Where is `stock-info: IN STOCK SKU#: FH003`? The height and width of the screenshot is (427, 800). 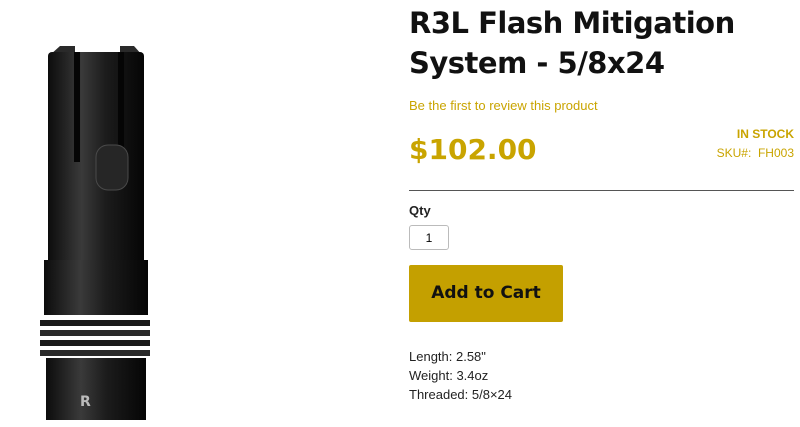
stock-info: IN STOCK SKU#: FH003 is located at coordinates (755, 143).